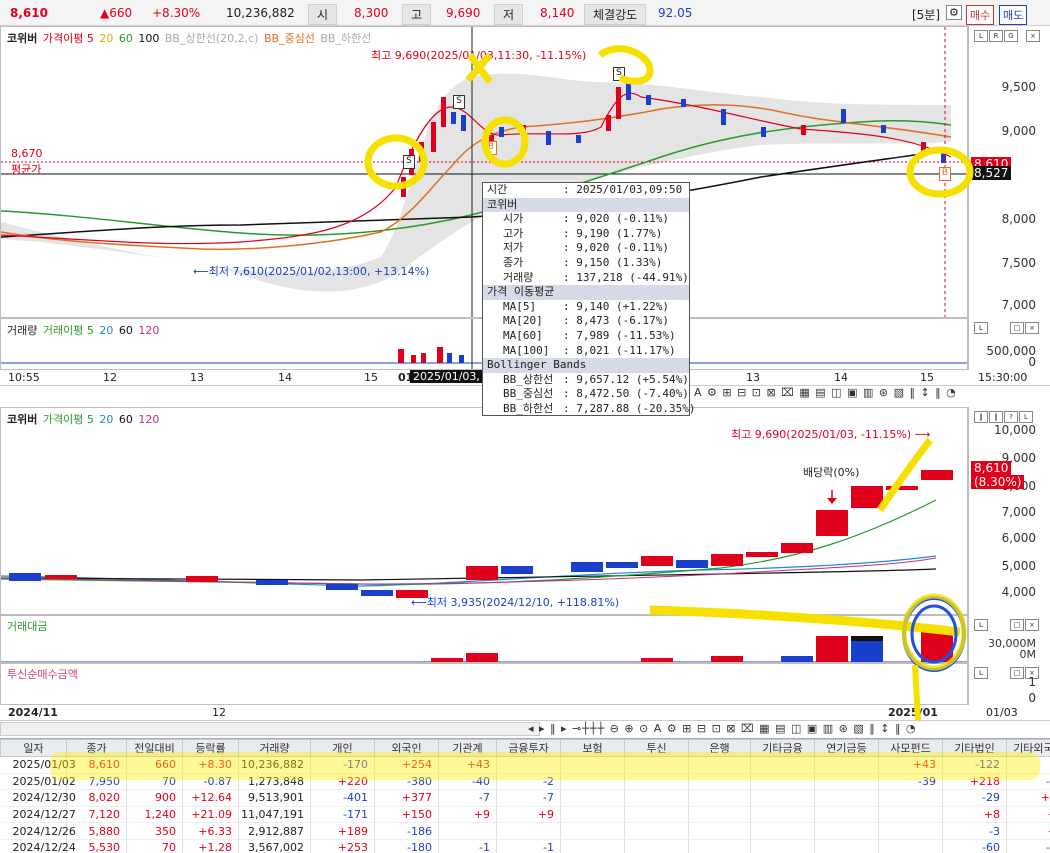 The image size is (1050, 853). I want to click on investment-trust-panel: 투신순매수금액, so click(484, 684).